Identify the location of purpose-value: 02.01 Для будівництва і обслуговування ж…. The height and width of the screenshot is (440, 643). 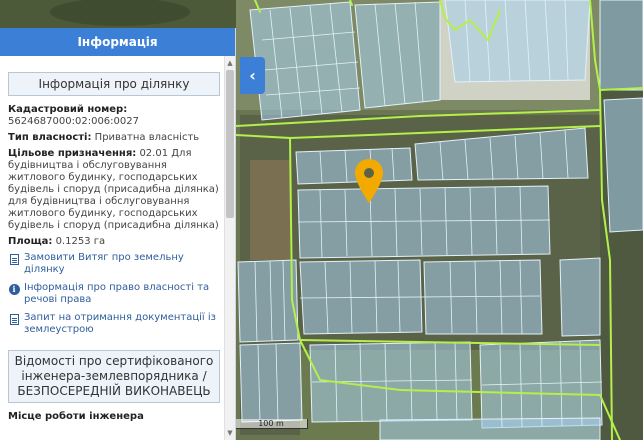
(113, 189).